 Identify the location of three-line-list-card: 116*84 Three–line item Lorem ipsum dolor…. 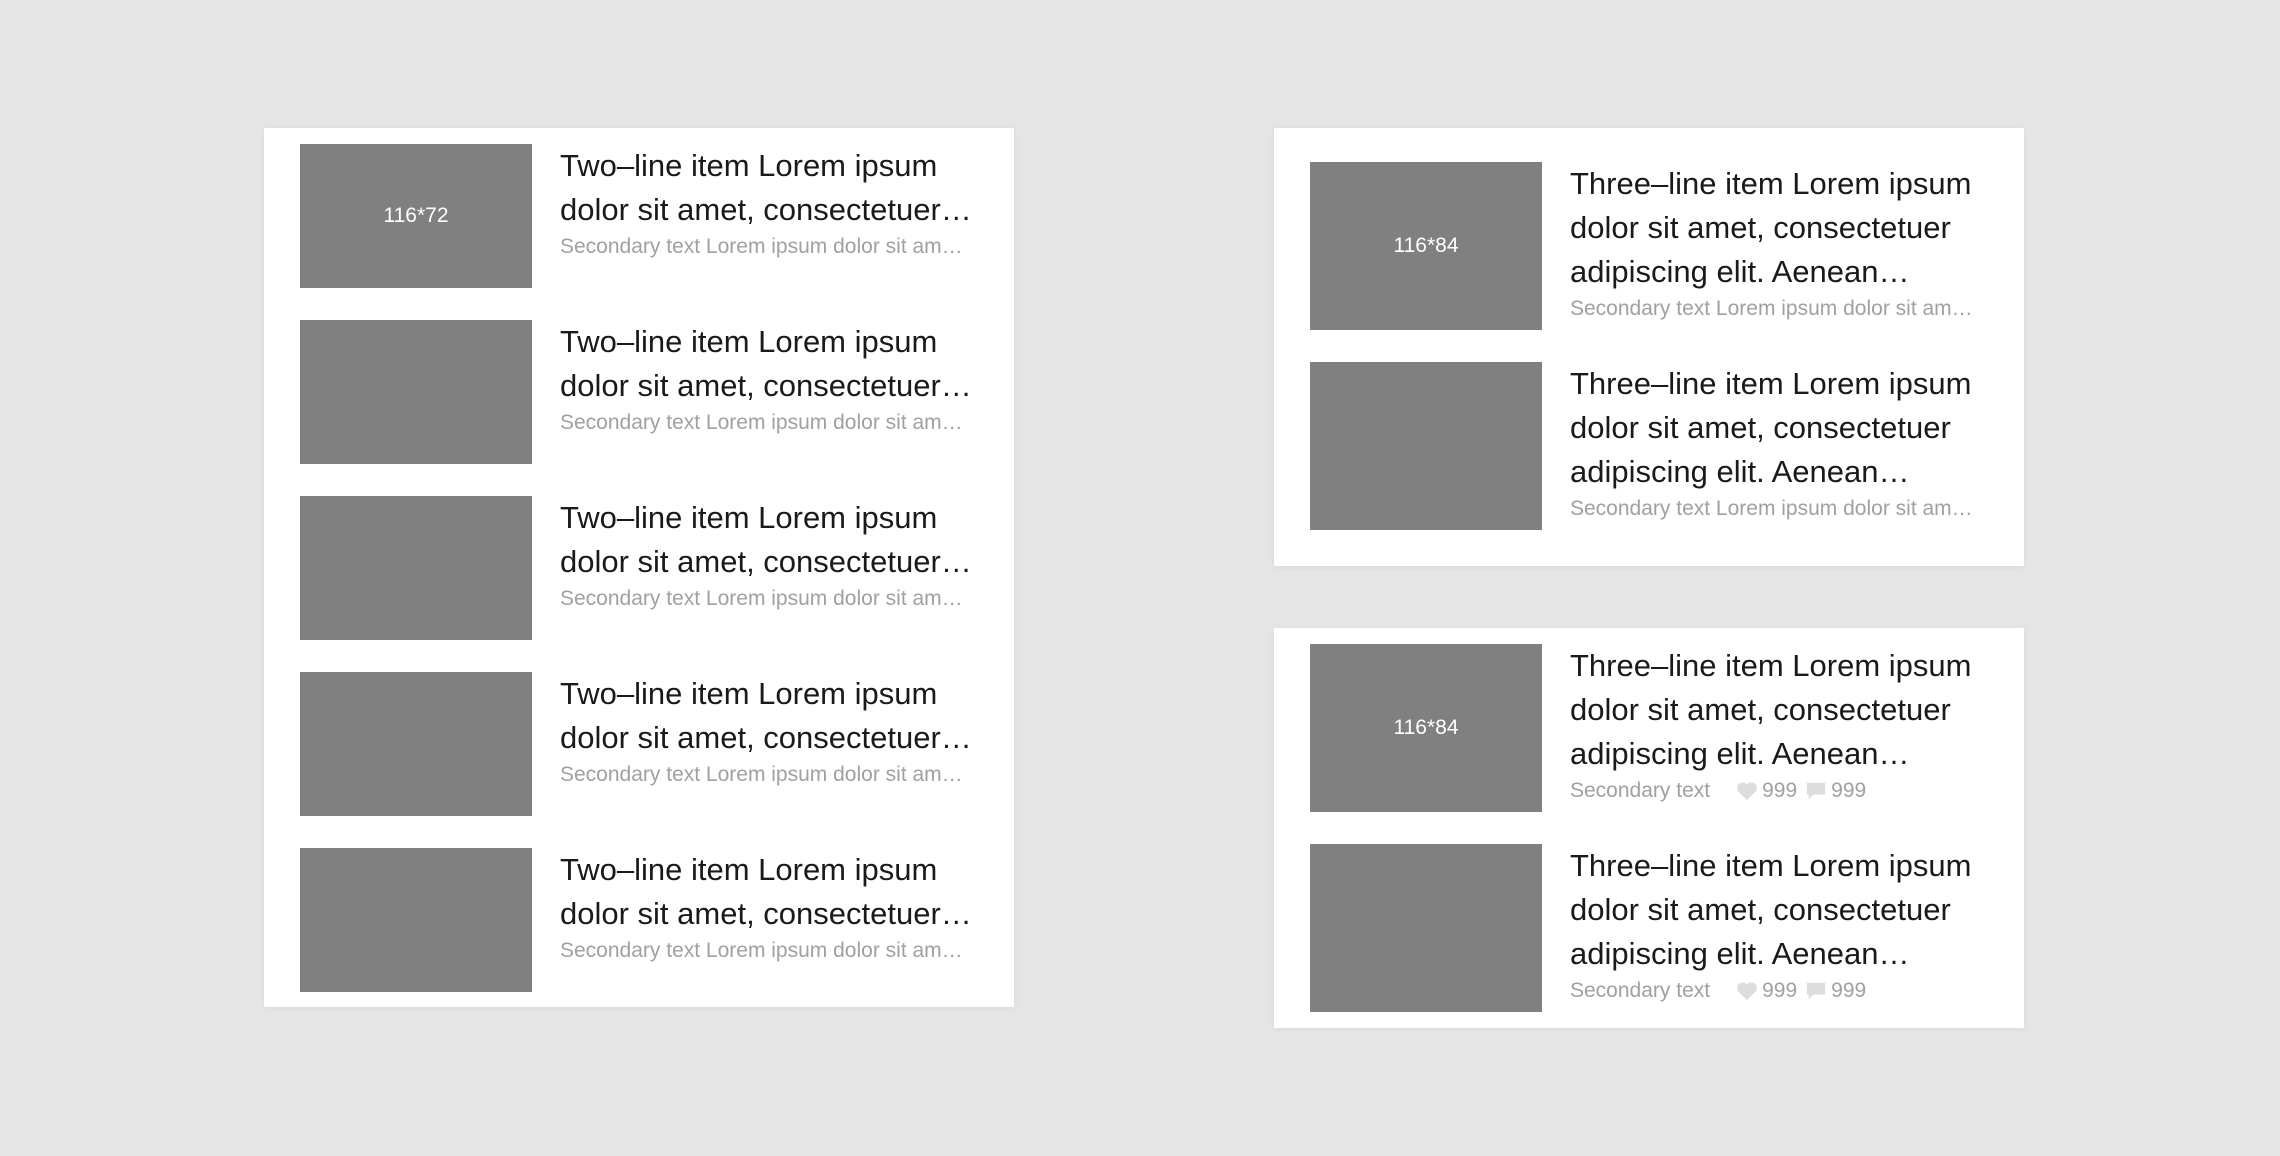
(1649, 347).